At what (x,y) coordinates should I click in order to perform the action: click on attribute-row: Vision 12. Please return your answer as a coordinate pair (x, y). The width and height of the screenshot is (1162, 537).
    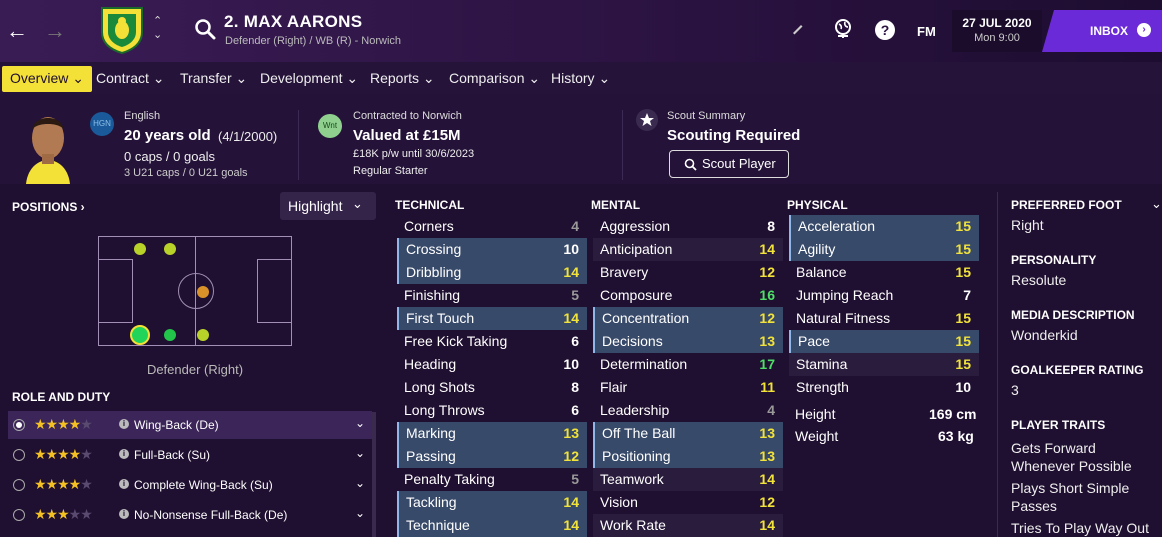
    Looking at the image, I should click on (688, 502).